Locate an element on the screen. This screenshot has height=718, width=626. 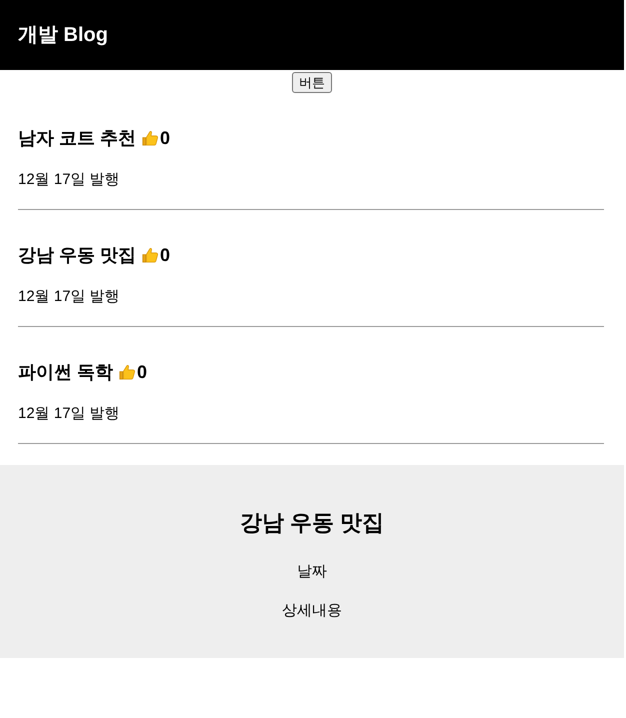
detail-date: 날짜 is located at coordinates (312, 572).